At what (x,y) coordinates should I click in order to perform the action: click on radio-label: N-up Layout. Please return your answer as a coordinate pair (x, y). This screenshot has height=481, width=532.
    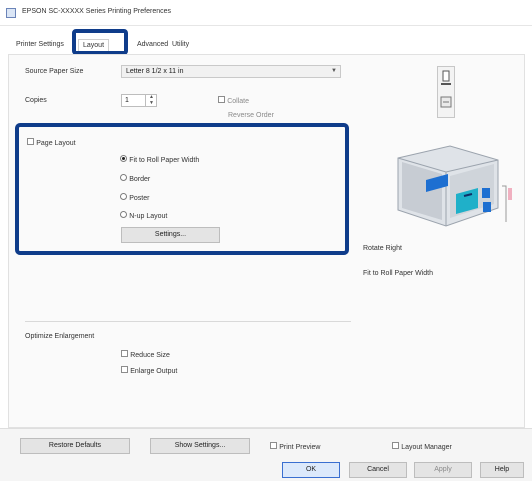
    Looking at the image, I should click on (148, 216).